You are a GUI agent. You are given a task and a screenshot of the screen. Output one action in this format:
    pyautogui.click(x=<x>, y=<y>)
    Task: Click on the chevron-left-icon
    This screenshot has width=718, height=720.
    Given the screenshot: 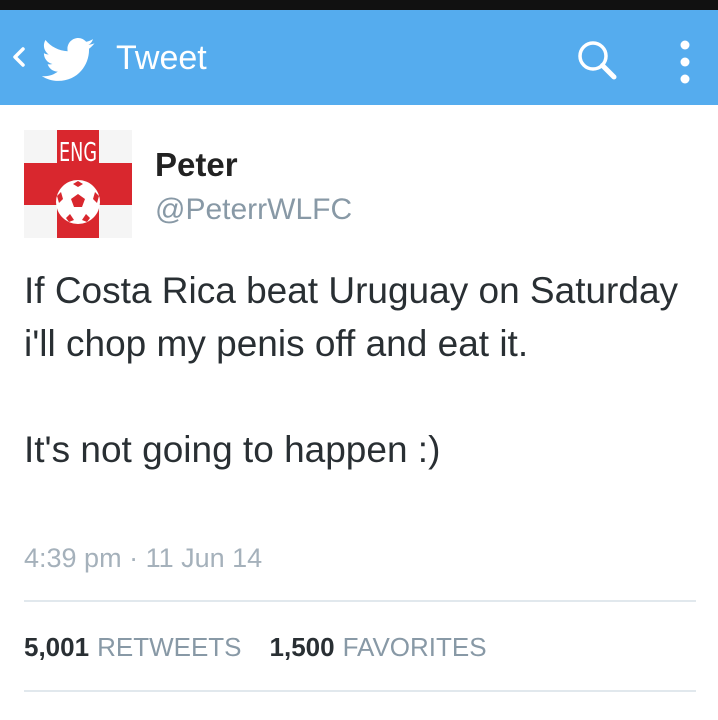 What is the action you would take?
    pyautogui.click(x=18, y=57)
    